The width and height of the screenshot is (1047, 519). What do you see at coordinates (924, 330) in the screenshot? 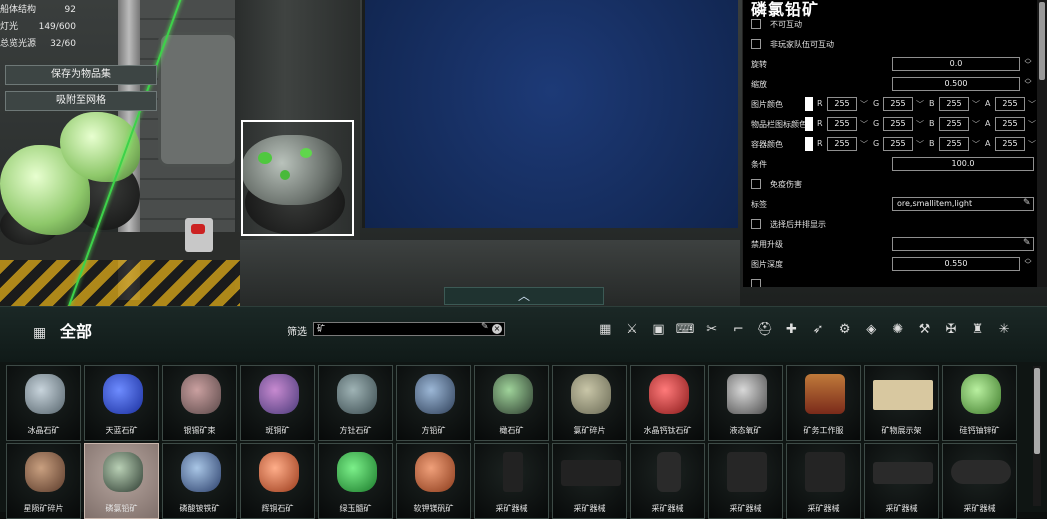
I see `wrench-icon: ⚒` at bounding box center [924, 330].